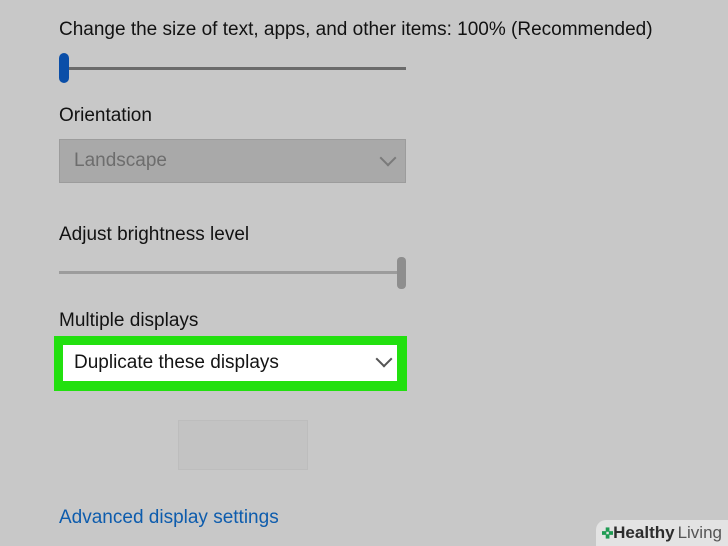 The height and width of the screenshot is (546, 728). I want to click on watermark-brand: Healthy, so click(644, 532).